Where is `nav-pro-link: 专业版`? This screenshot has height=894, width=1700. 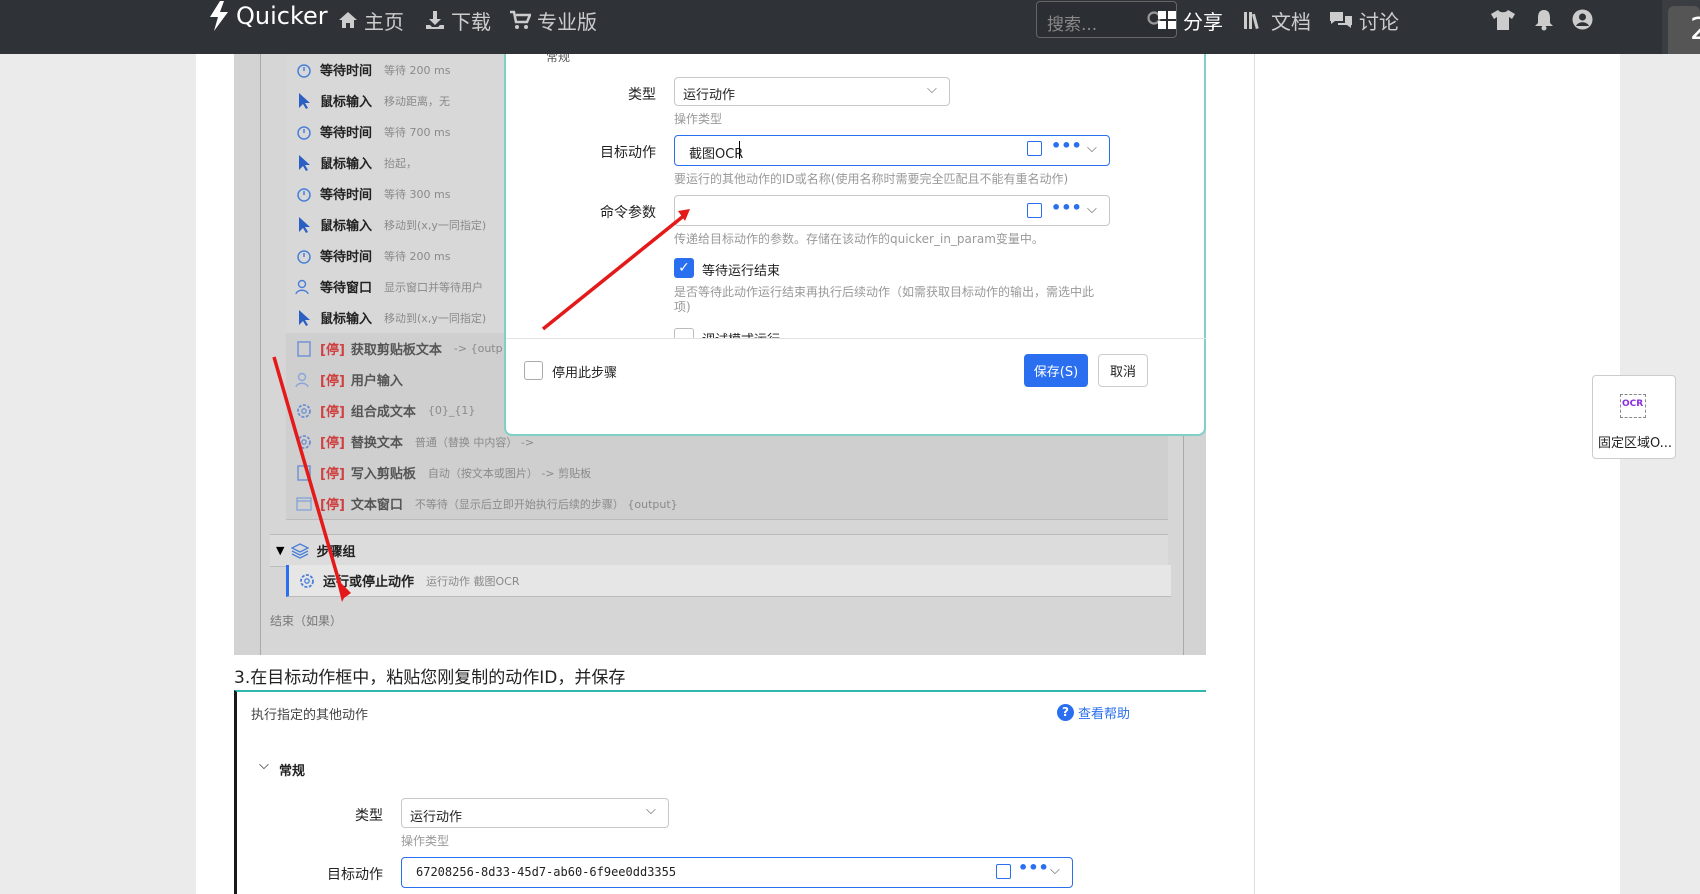 nav-pro-link: 专业版 is located at coordinates (553, 21).